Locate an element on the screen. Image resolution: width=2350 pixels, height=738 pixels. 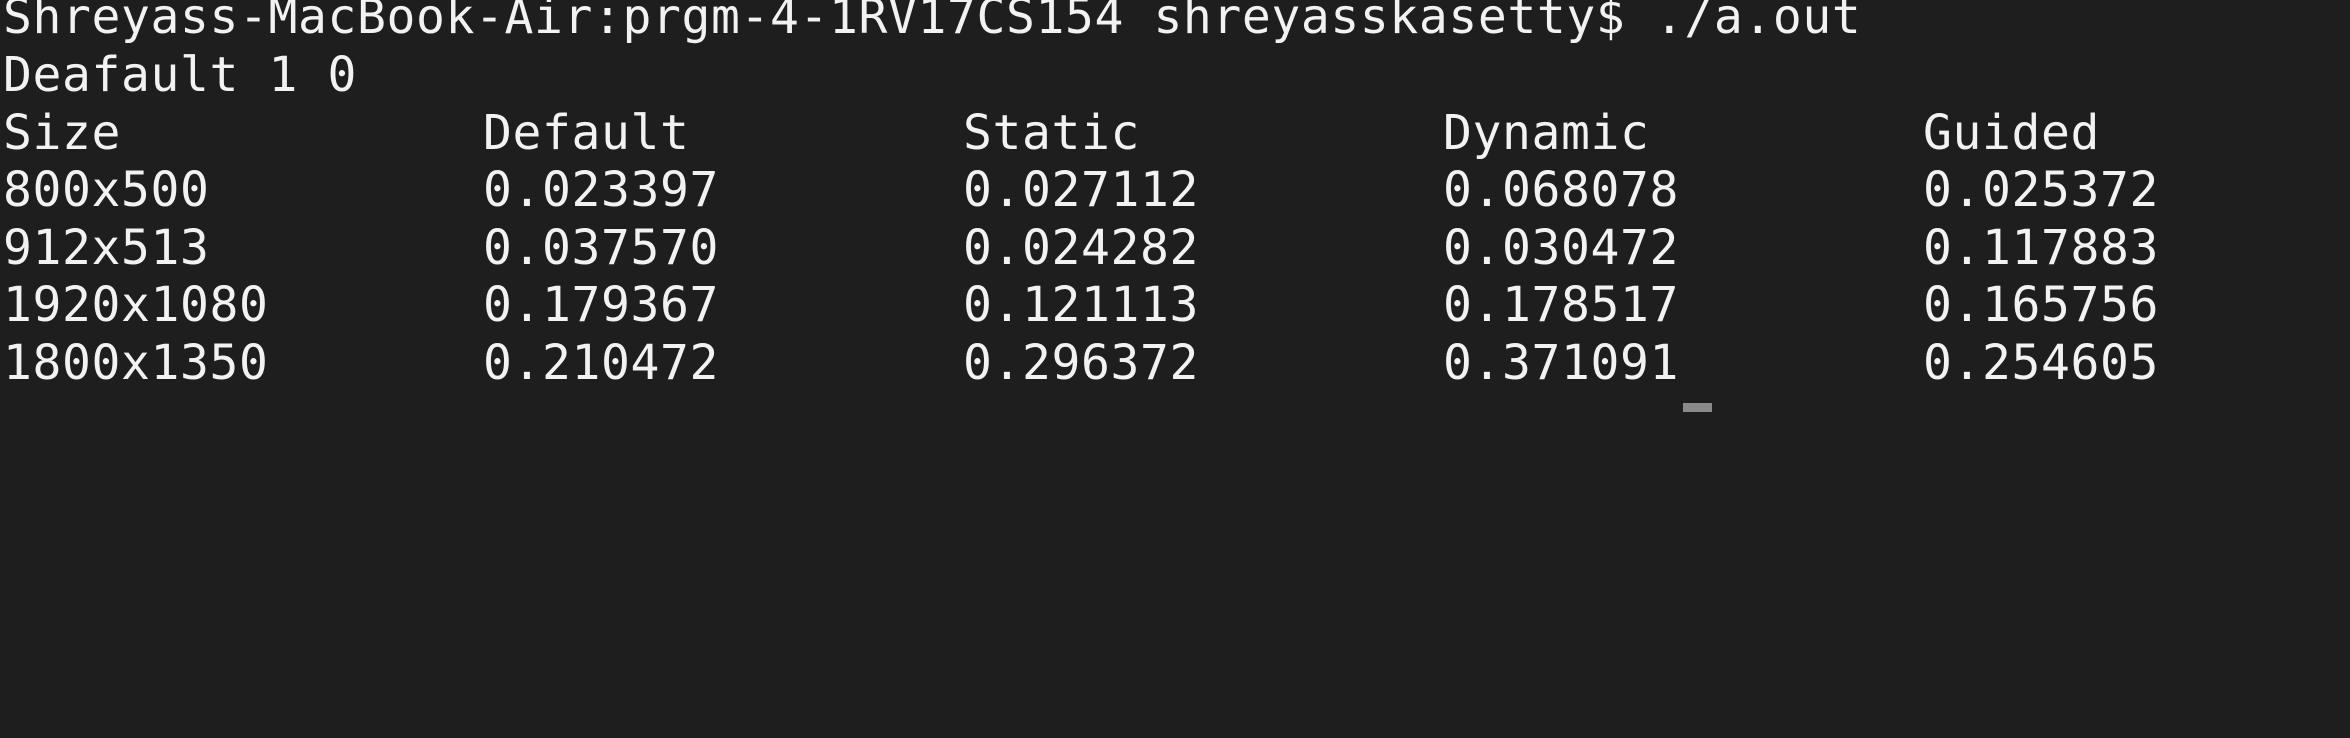
header-size: Size is located at coordinates (62, 133).